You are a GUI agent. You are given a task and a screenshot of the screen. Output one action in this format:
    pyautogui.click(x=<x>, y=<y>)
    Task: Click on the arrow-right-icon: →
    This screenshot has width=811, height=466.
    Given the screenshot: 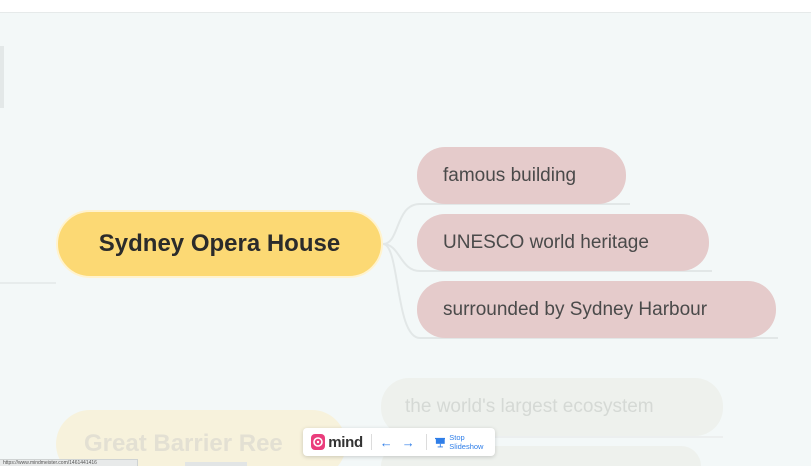 What is the action you would take?
    pyautogui.click(x=408, y=442)
    